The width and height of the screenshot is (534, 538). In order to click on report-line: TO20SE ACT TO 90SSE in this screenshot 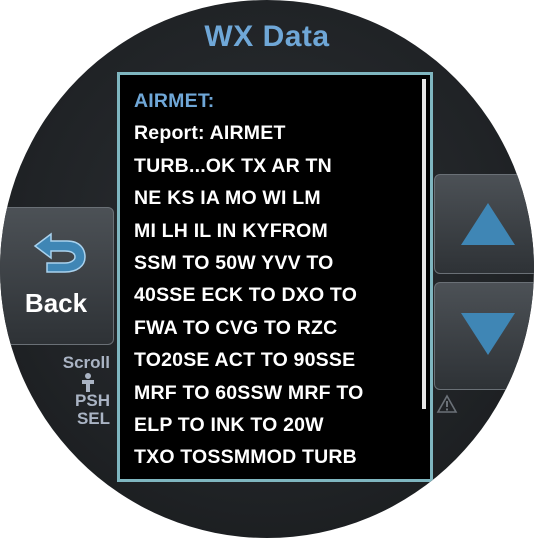, I will do `click(245, 360)`.